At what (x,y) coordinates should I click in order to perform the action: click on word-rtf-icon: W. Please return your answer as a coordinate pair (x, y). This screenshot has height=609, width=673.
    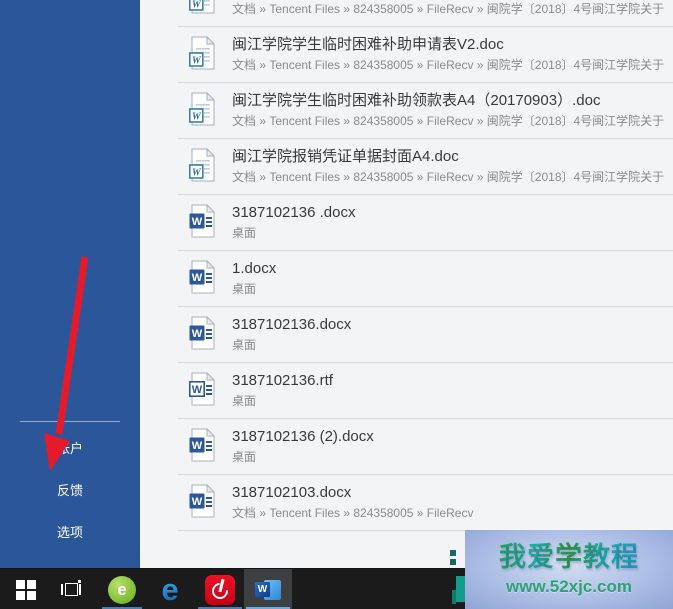
    Looking at the image, I should click on (202, 389).